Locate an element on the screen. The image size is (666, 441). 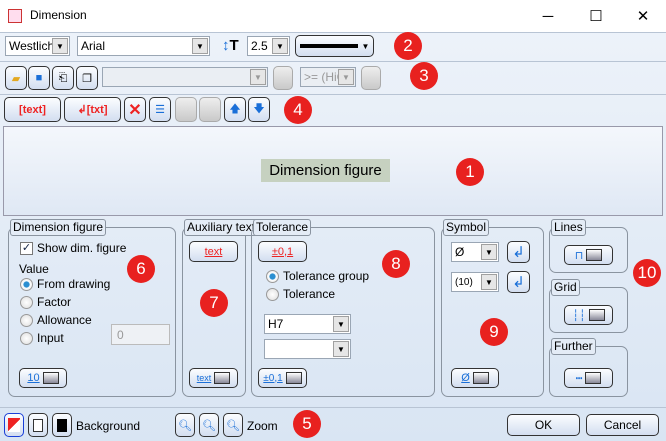
maximize-button: ☐ is located at coordinates (596, 16).